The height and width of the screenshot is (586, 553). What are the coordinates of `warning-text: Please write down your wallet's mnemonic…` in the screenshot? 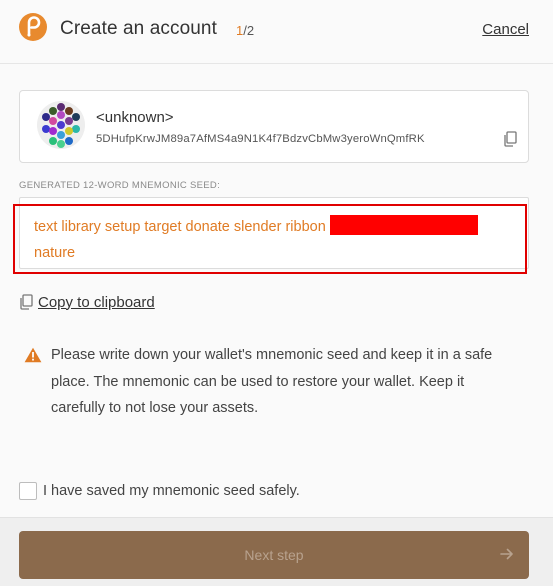 It's located at (272, 381).